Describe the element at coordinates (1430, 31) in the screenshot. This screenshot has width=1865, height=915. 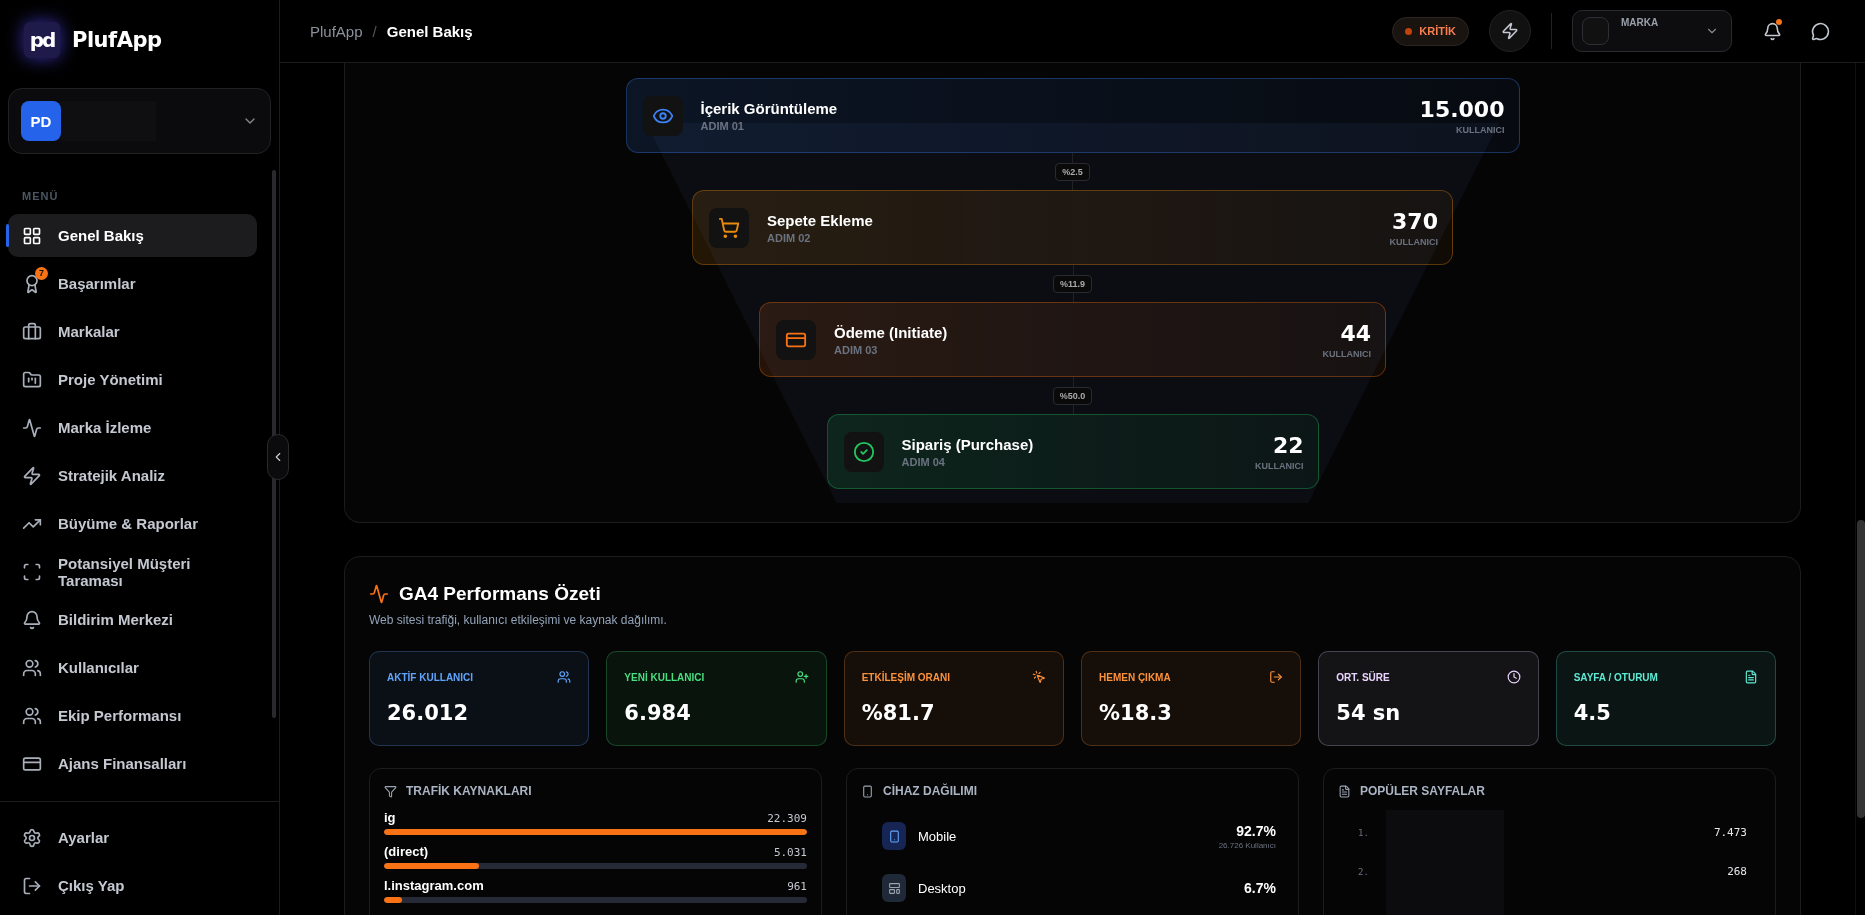
I see `status-badge: KRİTİK` at that location.